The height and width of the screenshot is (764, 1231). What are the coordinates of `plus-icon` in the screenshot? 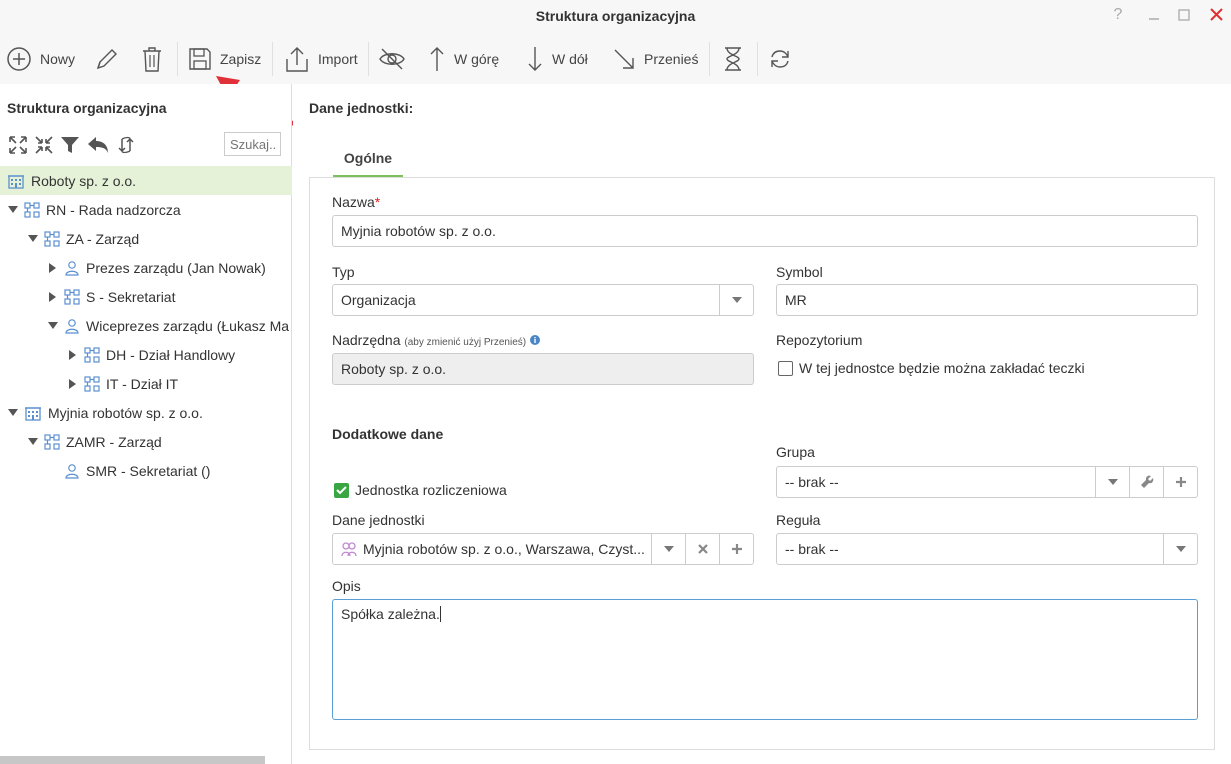 It's located at (736, 549).